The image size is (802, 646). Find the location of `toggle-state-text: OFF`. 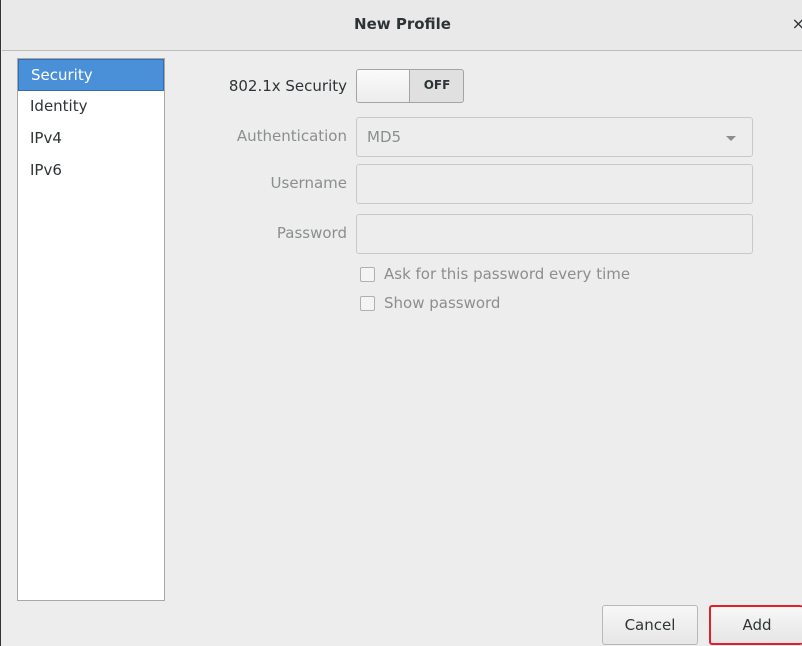

toggle-state-text: OFF is located at coordinates (437, 85).